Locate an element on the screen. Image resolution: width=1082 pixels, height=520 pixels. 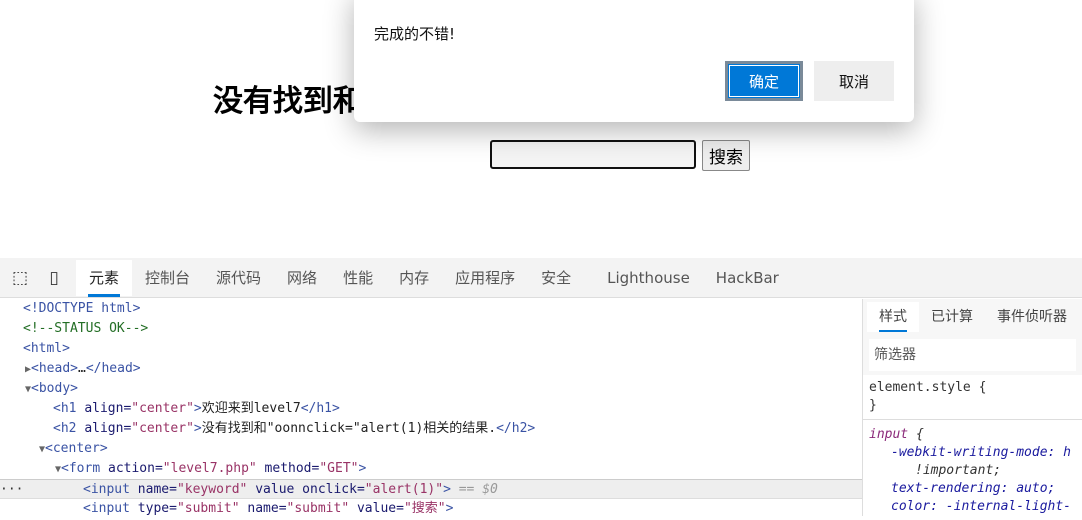
tag: <form is located at coordinates (84, 468).